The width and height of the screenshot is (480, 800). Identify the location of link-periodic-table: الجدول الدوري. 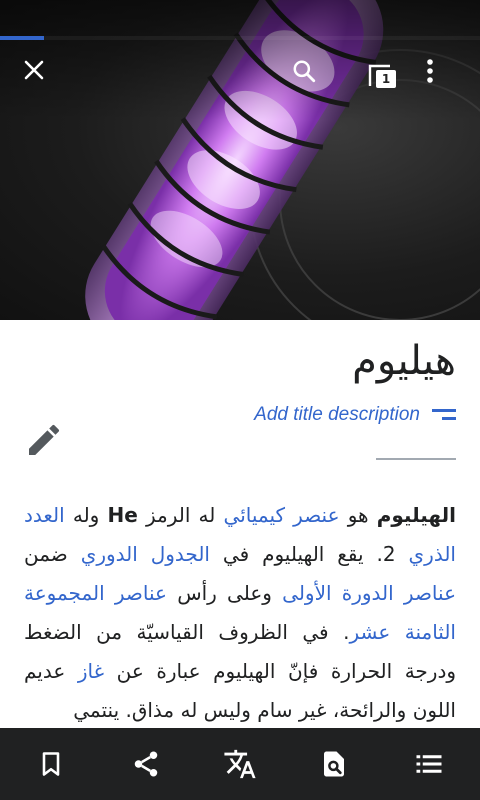
(145, 554).